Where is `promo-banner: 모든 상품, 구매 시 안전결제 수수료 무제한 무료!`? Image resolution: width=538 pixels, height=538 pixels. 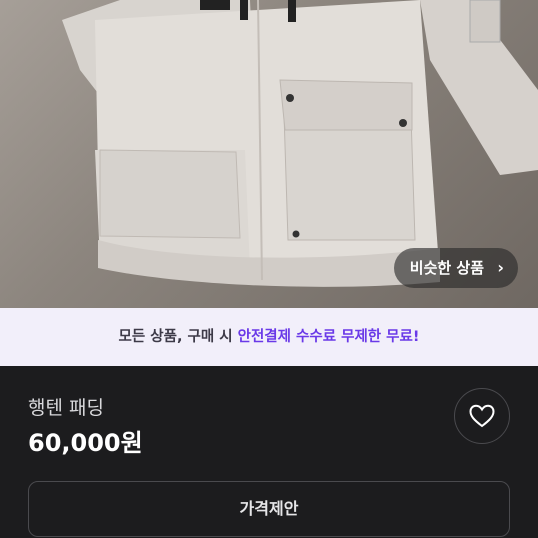
promo-banner: 모든 상품, 구매 시 안전결제 수수료 무제한 무료! is located at coordinates (269, 337).